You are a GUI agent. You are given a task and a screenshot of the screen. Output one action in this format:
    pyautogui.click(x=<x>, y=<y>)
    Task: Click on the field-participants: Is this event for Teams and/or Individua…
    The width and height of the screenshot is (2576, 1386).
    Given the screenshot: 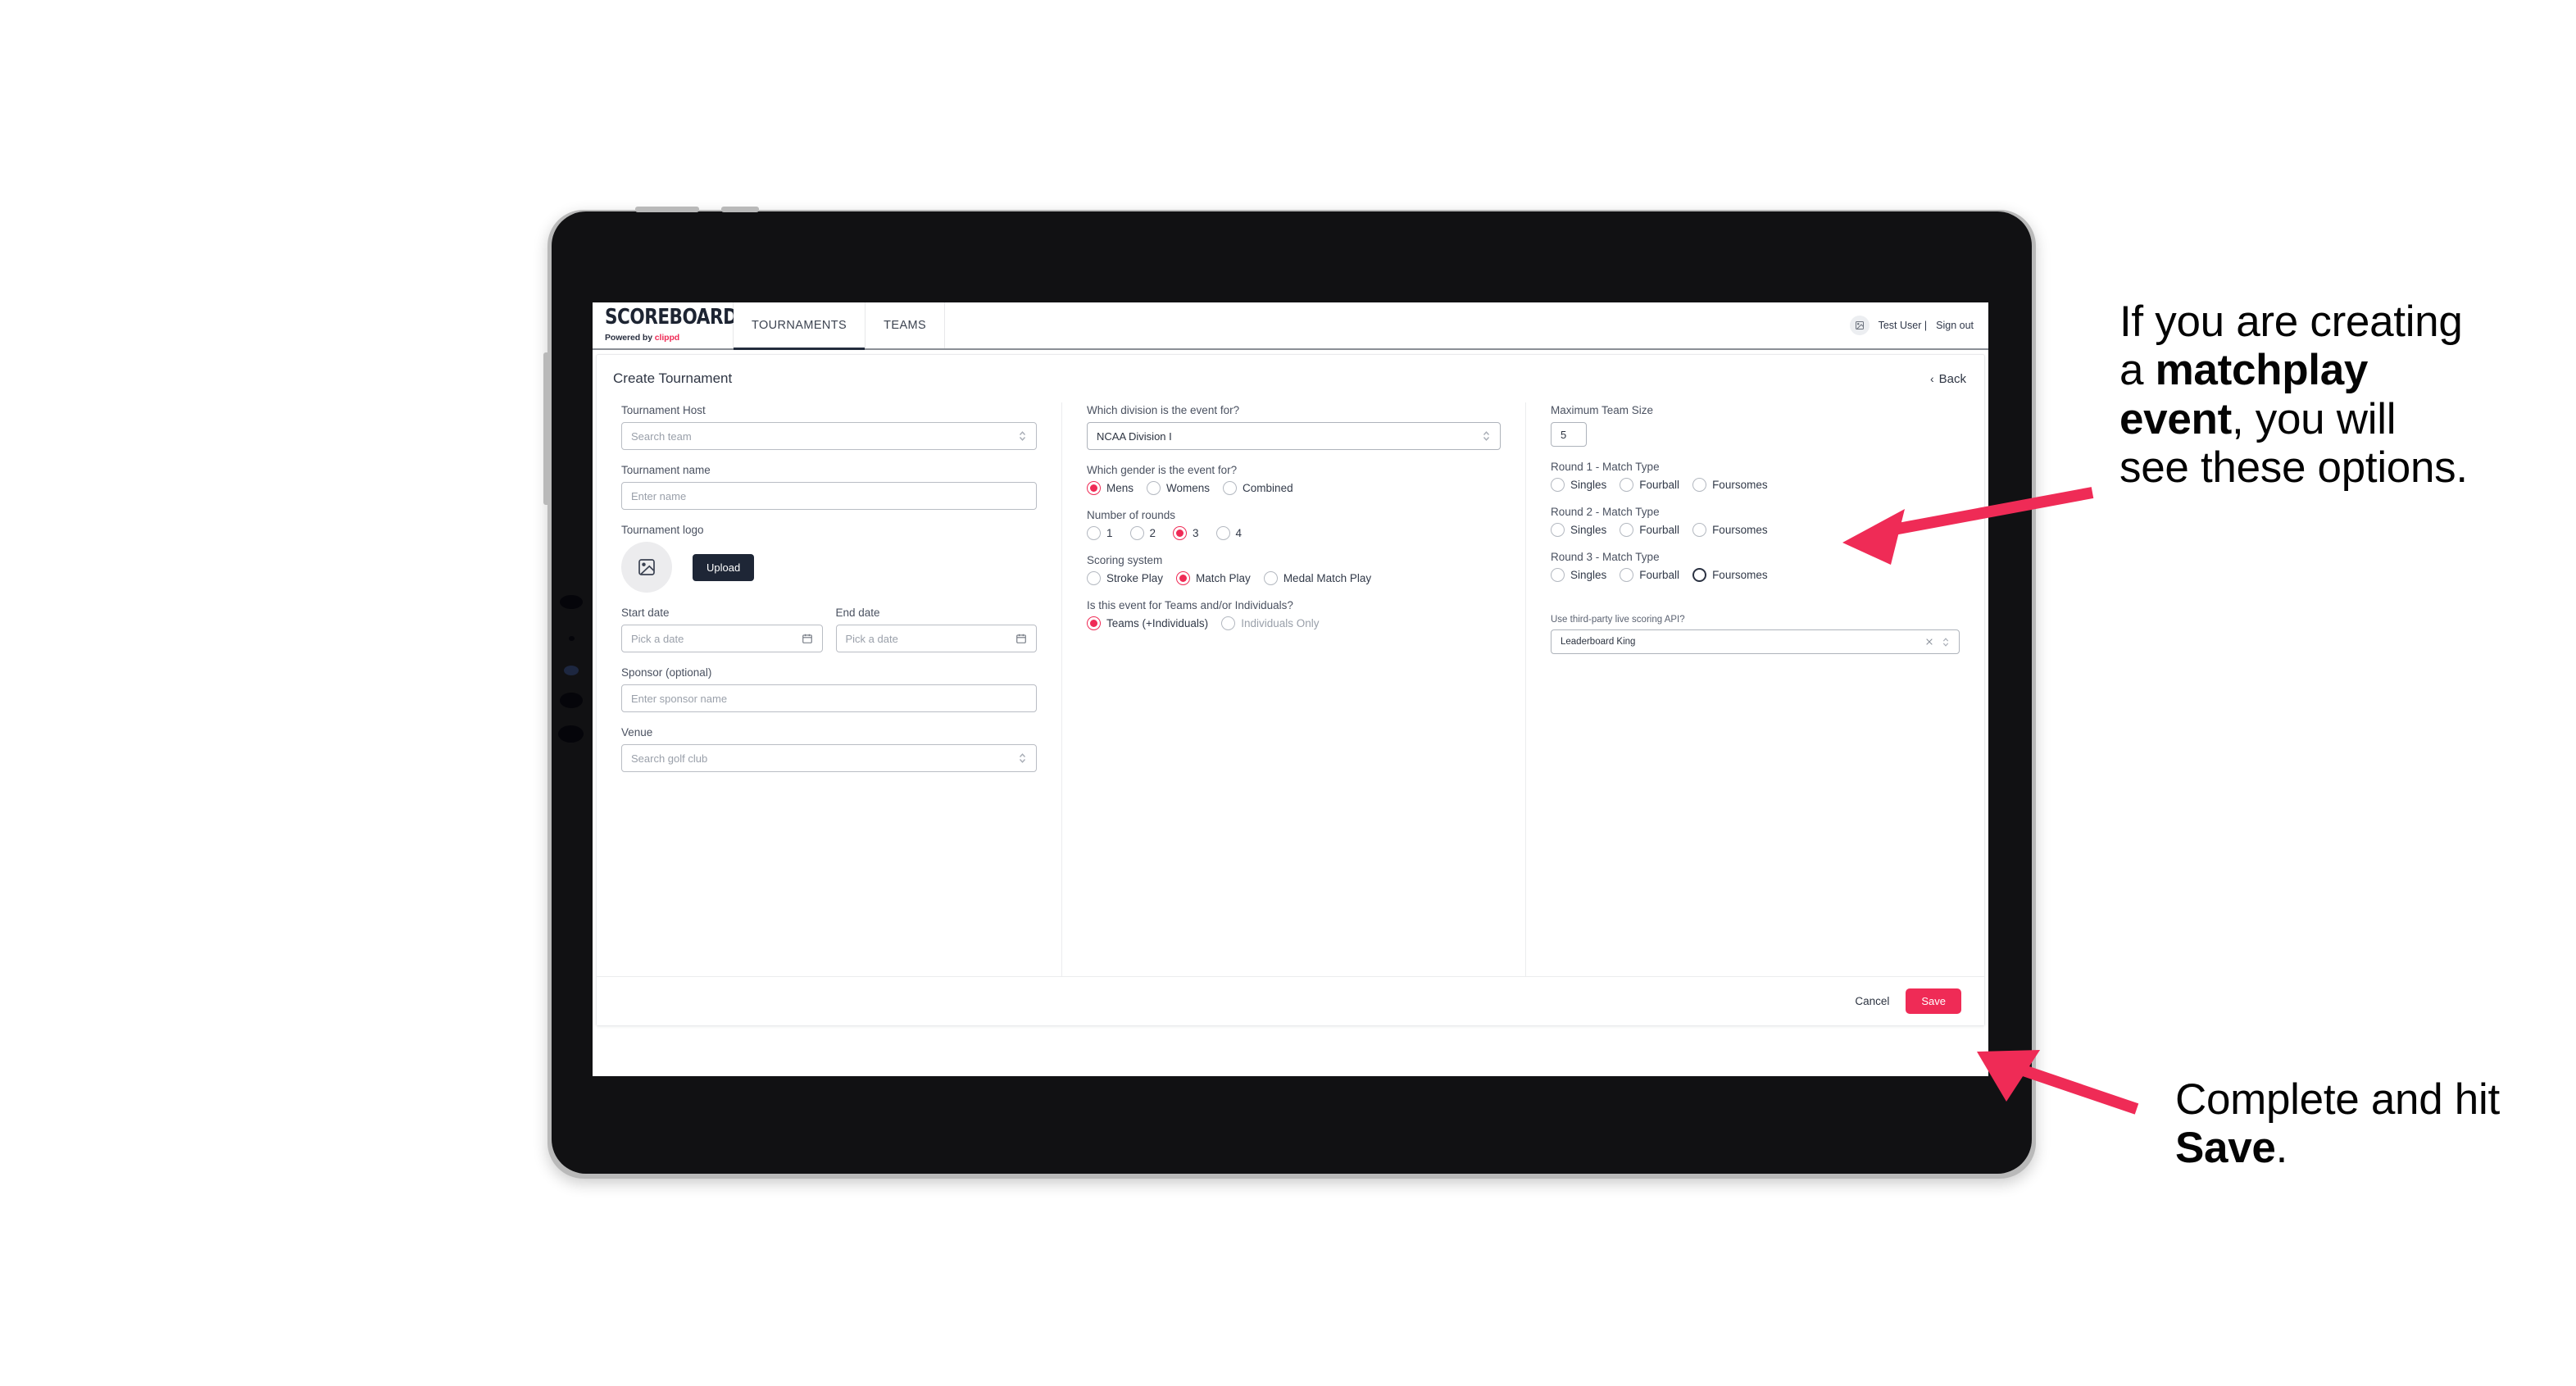 What is the action you would take?
    pyautogui.click(x=1294, y=614)
    